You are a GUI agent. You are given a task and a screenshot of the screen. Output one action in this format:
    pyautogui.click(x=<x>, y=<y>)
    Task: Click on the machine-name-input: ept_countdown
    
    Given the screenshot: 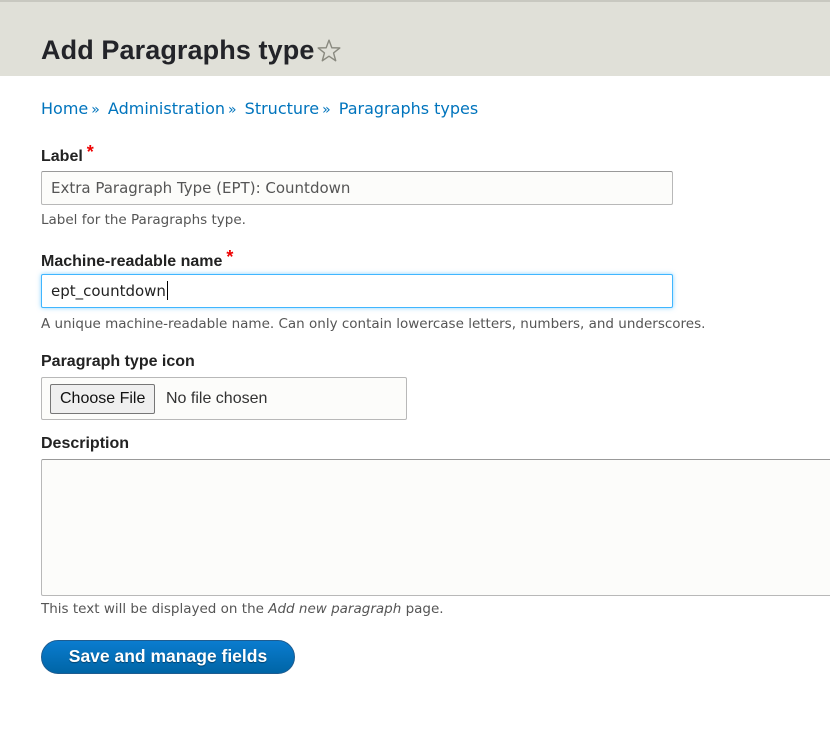 What is the action you would take?
    pyautogui.click(x=357, y=291)
    